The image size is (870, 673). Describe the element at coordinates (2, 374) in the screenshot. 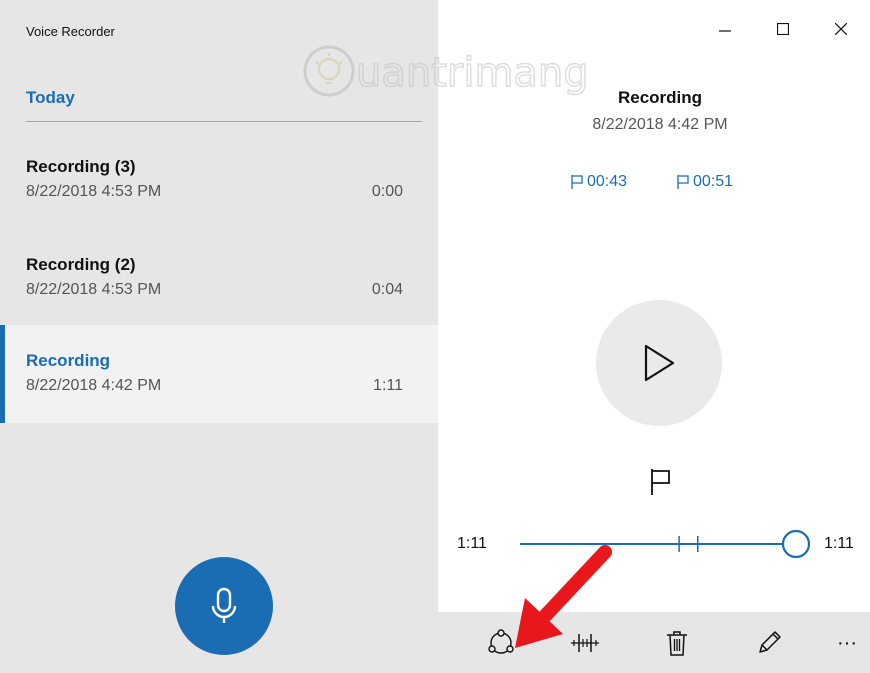

I see `selection-indicator` at that location.